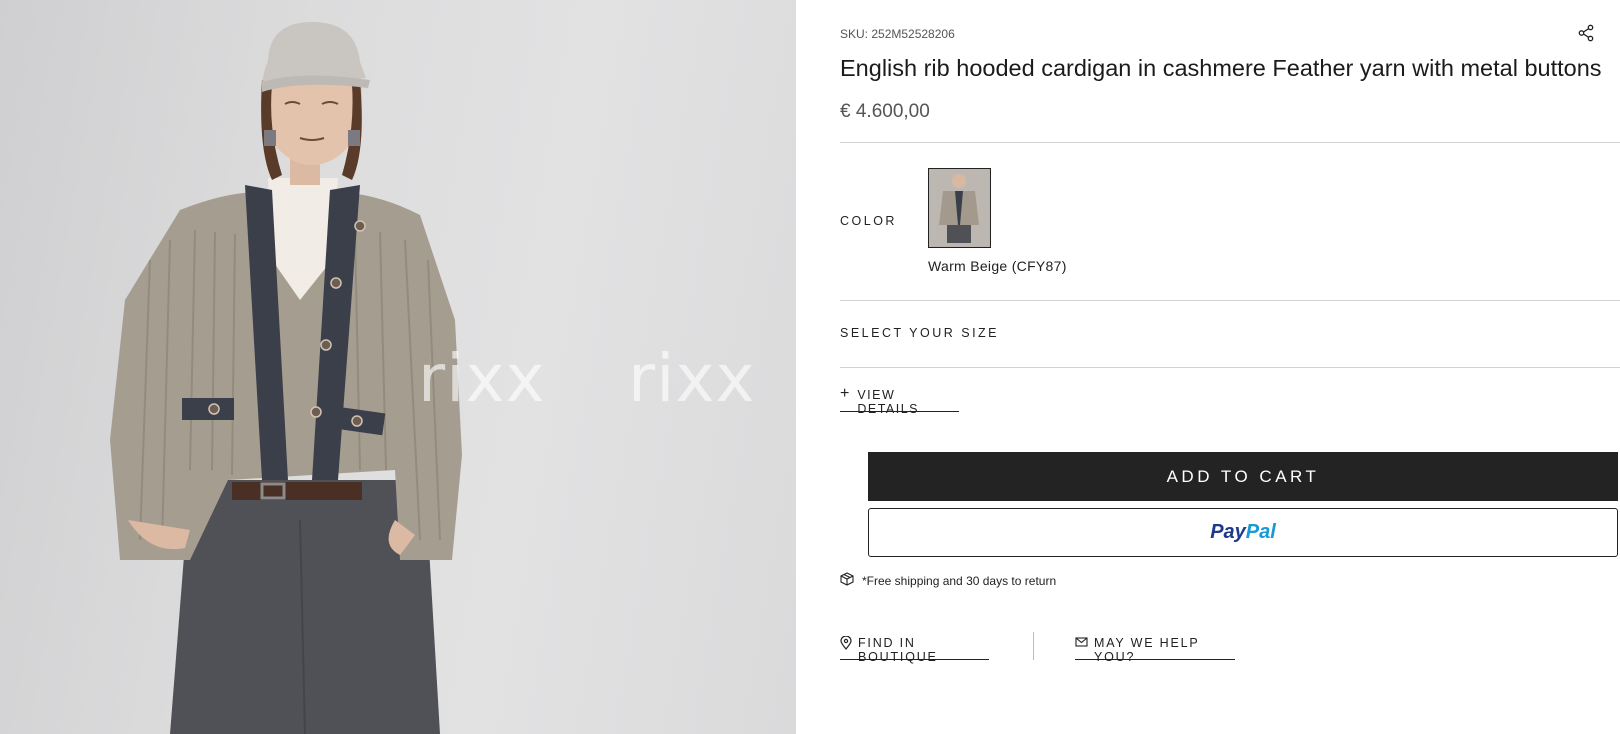  I want to click on share-icon, so click(1586, 33).